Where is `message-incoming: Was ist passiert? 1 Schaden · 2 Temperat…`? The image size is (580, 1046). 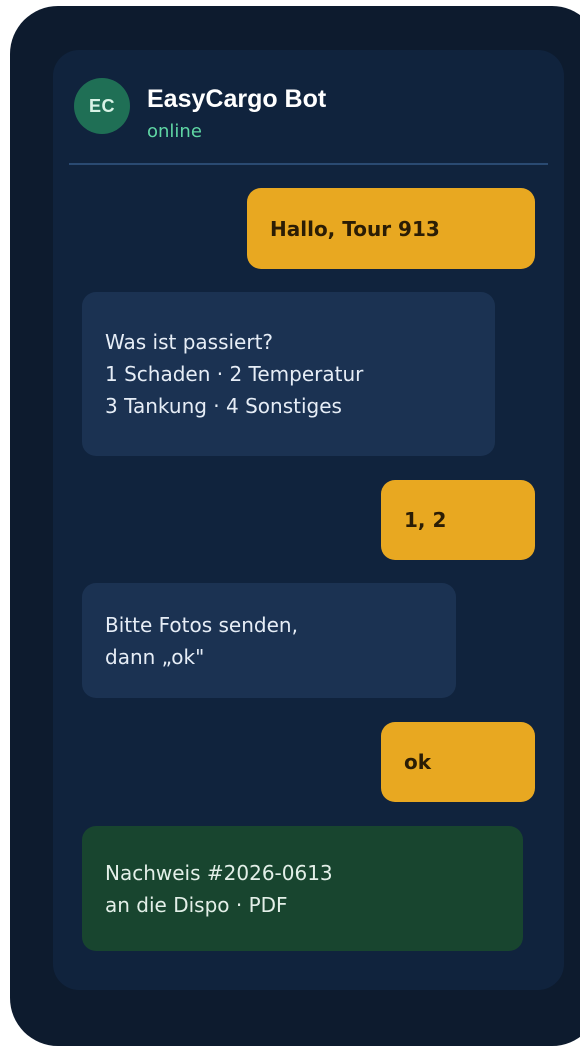
message-incoming: Was ist passiert? 1 Schaden · 2 Temperat… is located at coordinates (288, 374).